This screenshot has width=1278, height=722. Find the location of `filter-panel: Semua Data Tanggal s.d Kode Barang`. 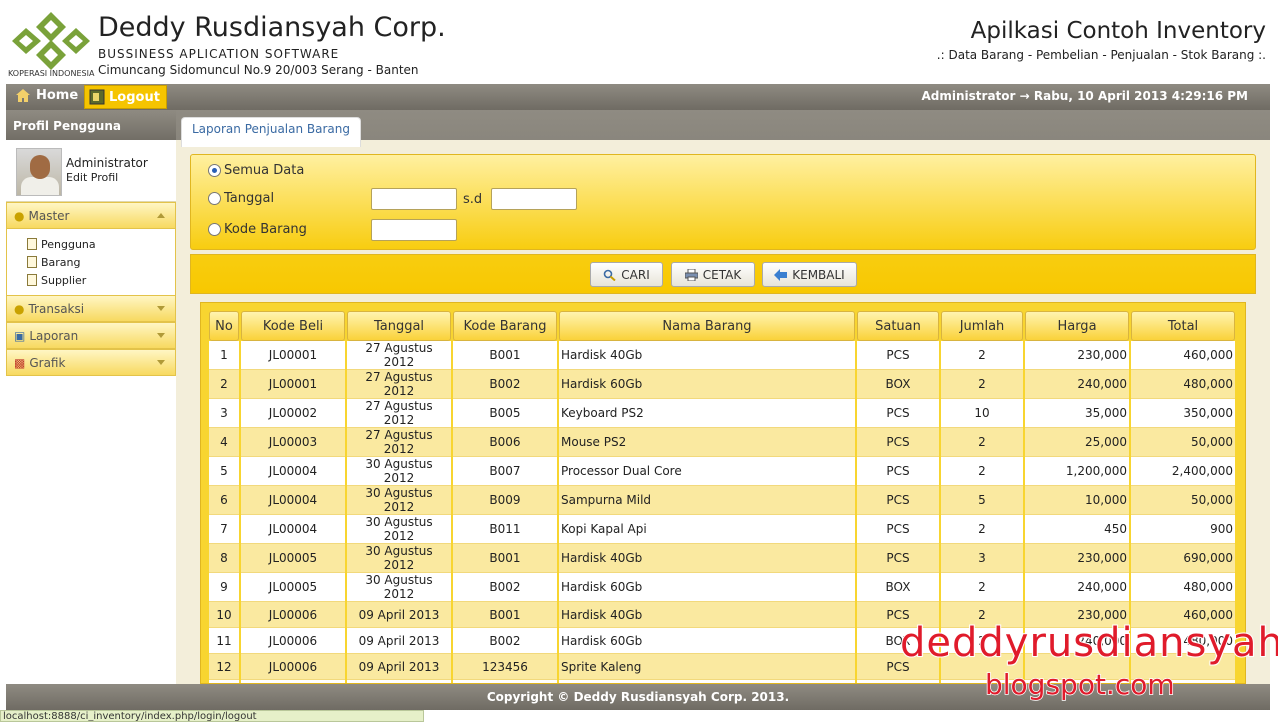

filter-panel: Semua Data Tanggal s.d Kode Barang is located at coordinates (723, 202).